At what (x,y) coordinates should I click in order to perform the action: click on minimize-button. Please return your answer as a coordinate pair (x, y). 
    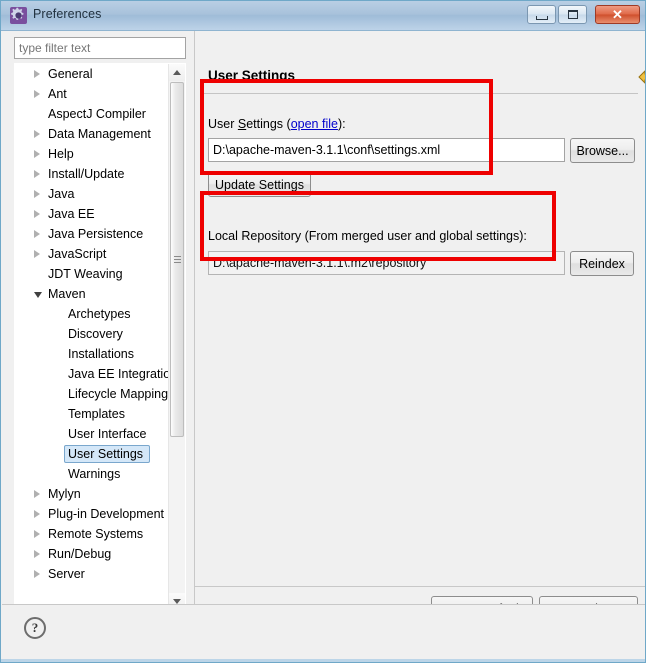
    Looking at the image, I should click on (541, 14).